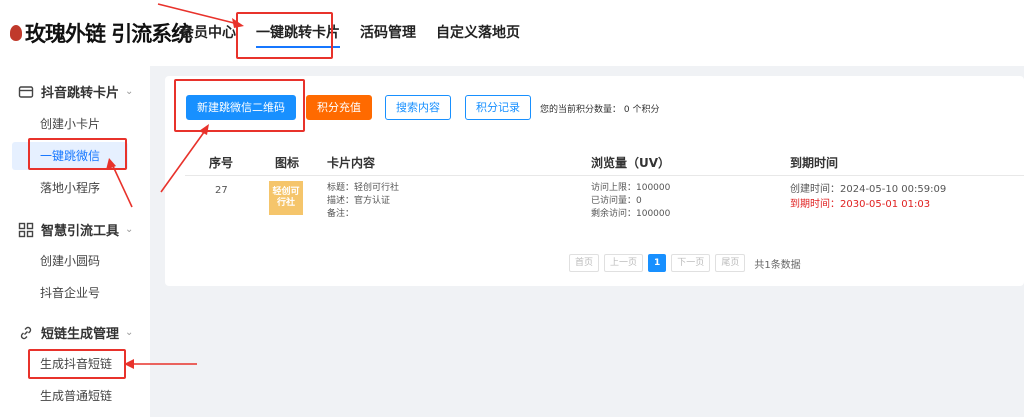 Image resolution: width=1024 pixels, height=417 pixels. I want to click on sidebar-item-jump-wechat: 一键跳微信, so click(70, 156).